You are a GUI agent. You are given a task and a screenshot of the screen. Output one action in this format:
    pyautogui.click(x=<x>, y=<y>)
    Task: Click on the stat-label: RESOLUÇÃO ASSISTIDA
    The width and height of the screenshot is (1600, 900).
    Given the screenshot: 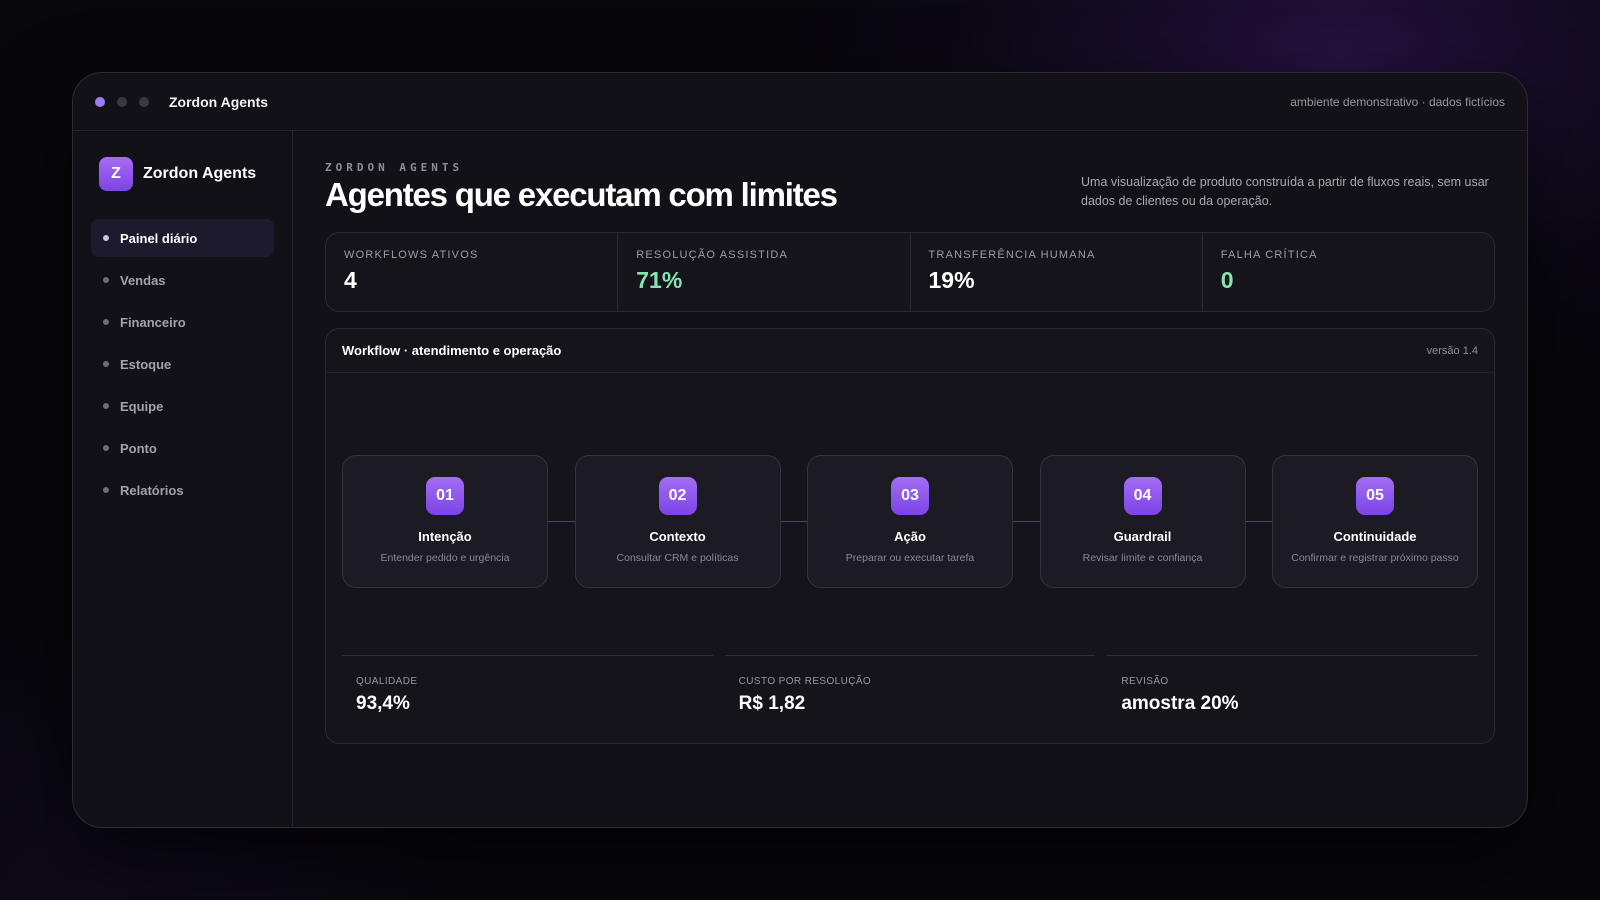 What is the action you would take?
    pyautogui.click(x=712, y=255)
    